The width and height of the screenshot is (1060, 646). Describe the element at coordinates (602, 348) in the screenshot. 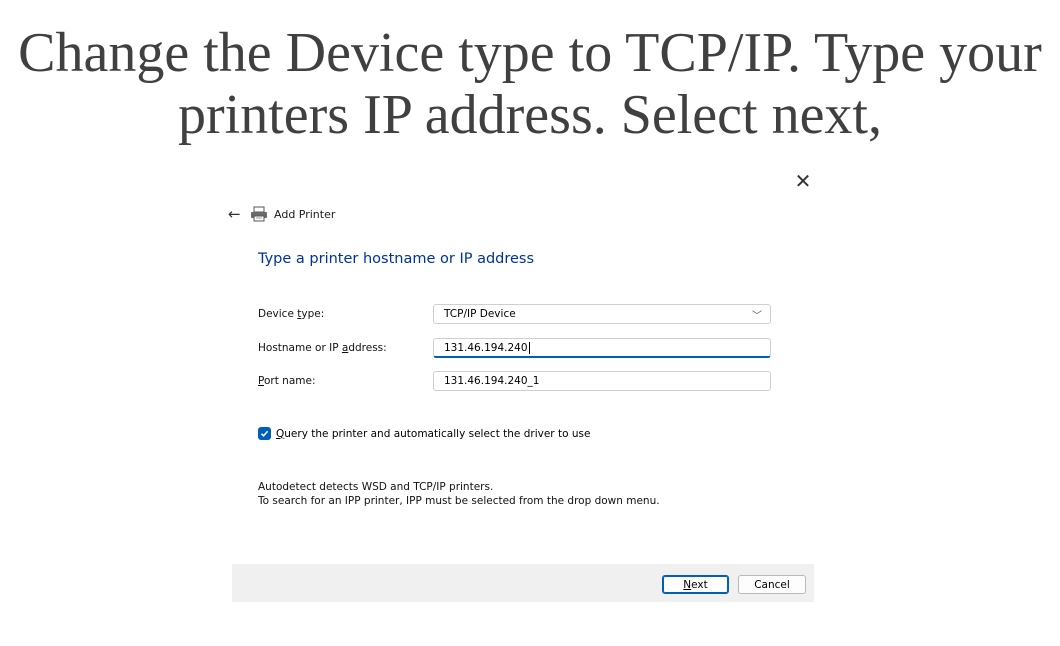

I see `hostname-input: 131.46.194.240` at that location.